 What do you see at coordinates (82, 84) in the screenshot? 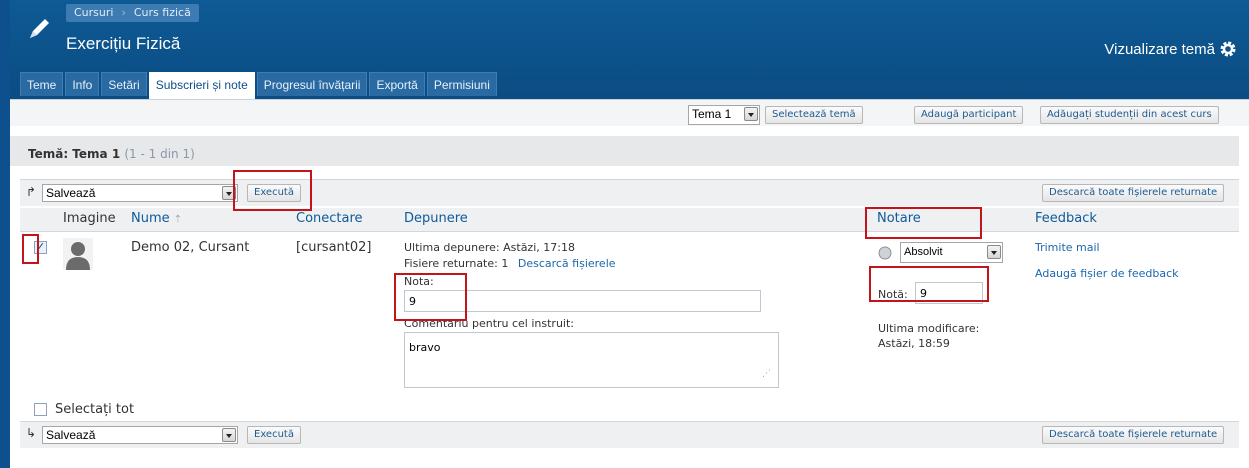
I see `tab-info: Info` at bounding box center [82, 84].